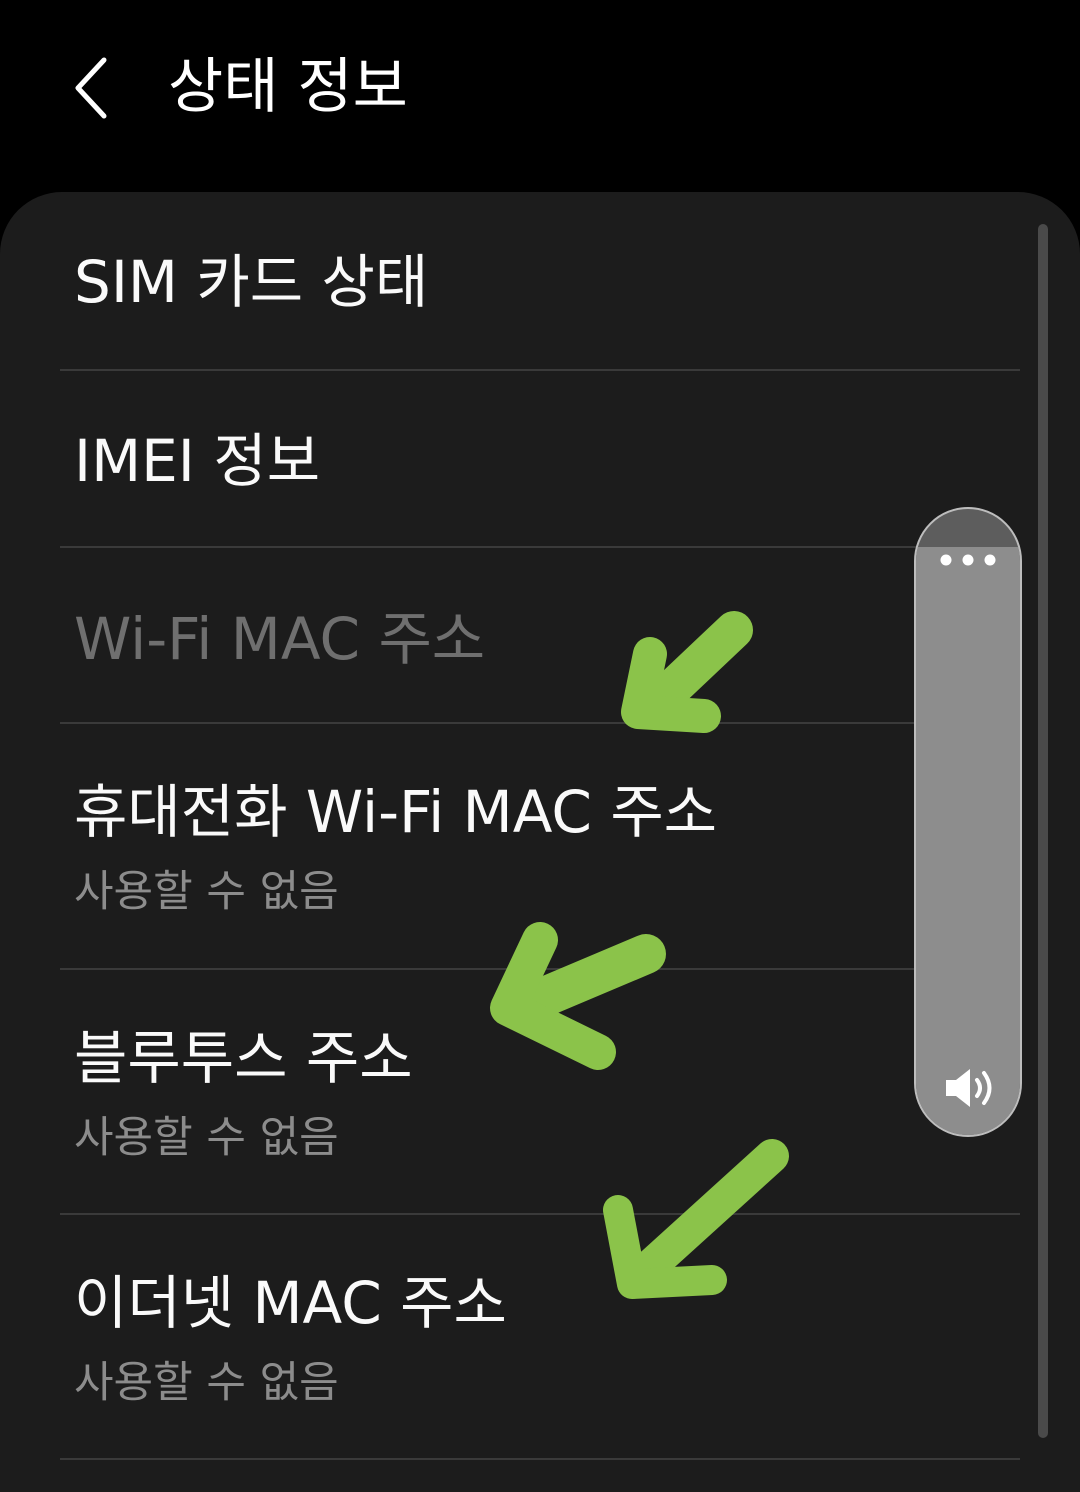 The width and height of the screenshot is (1080, 1492). What do you see at coordinates (396, 812) in the screenshot?
I see `list-item-title: 휴대전화 Wi-Fi MAC 주소` at bounding box center [396, 812].